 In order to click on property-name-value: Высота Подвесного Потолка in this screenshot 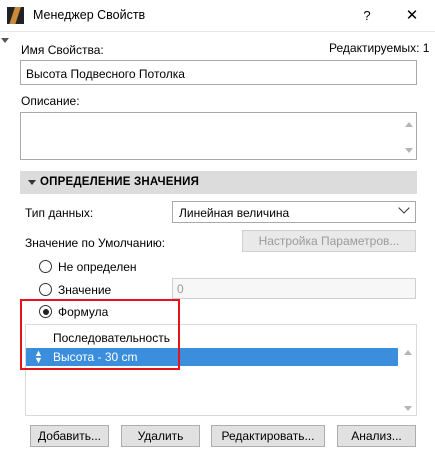, I will do `click(105, 74)`.